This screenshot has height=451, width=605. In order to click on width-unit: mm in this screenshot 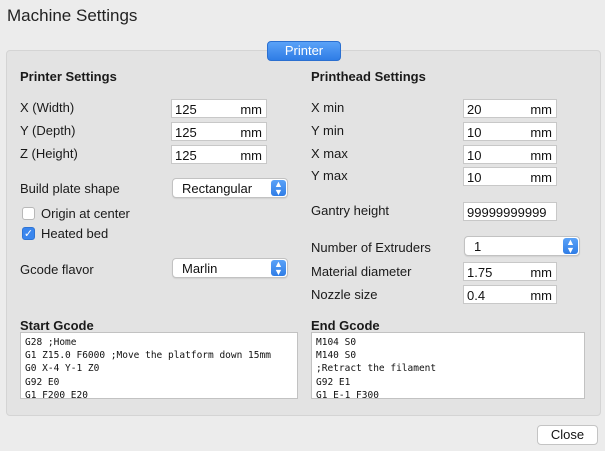, I will do `click(251, 109)`.